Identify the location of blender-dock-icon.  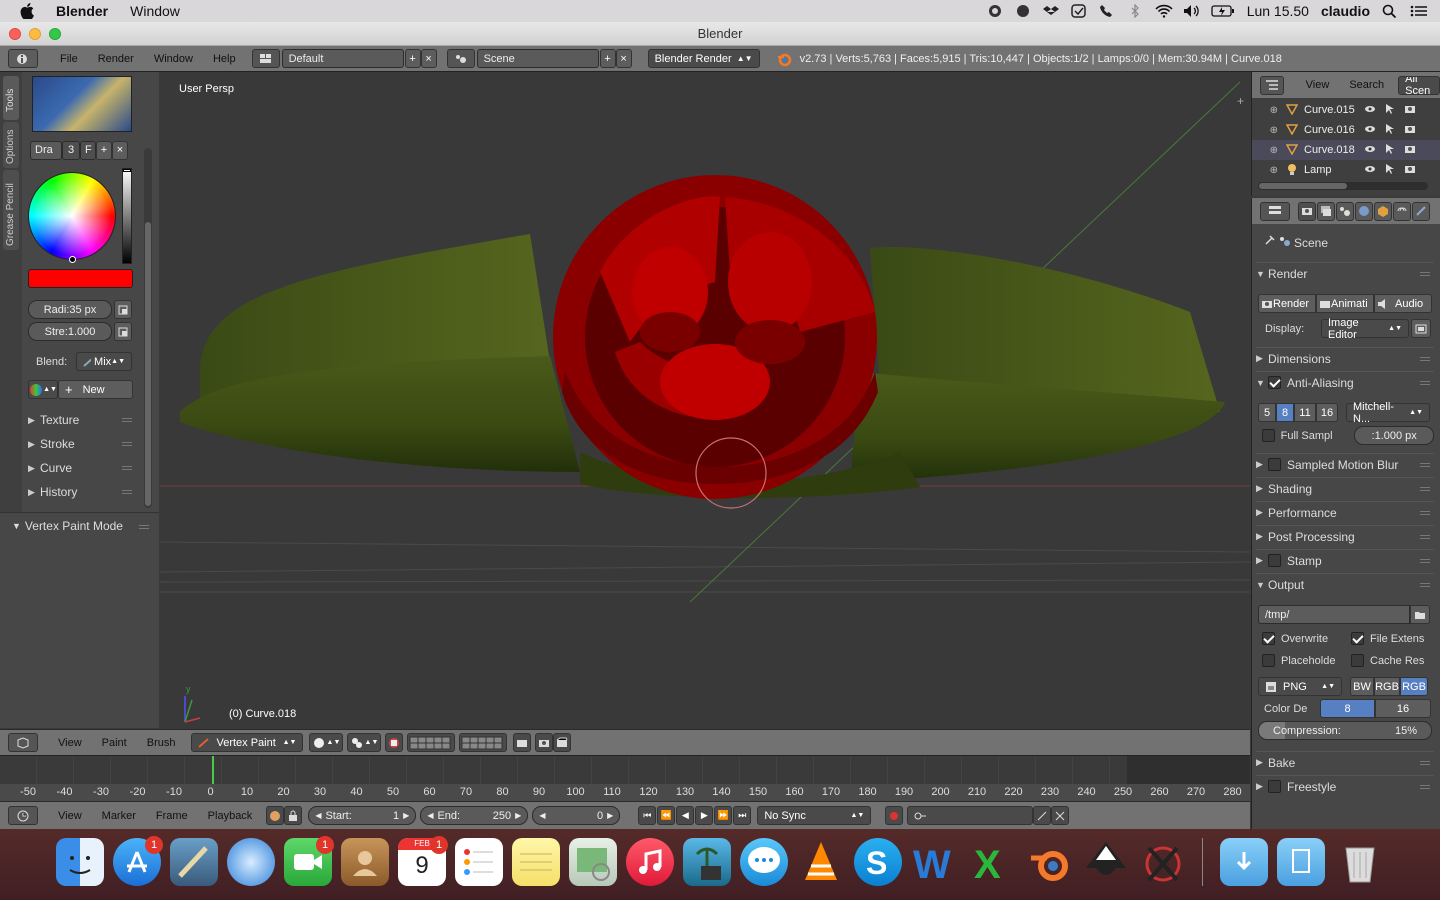
(1049, 862).